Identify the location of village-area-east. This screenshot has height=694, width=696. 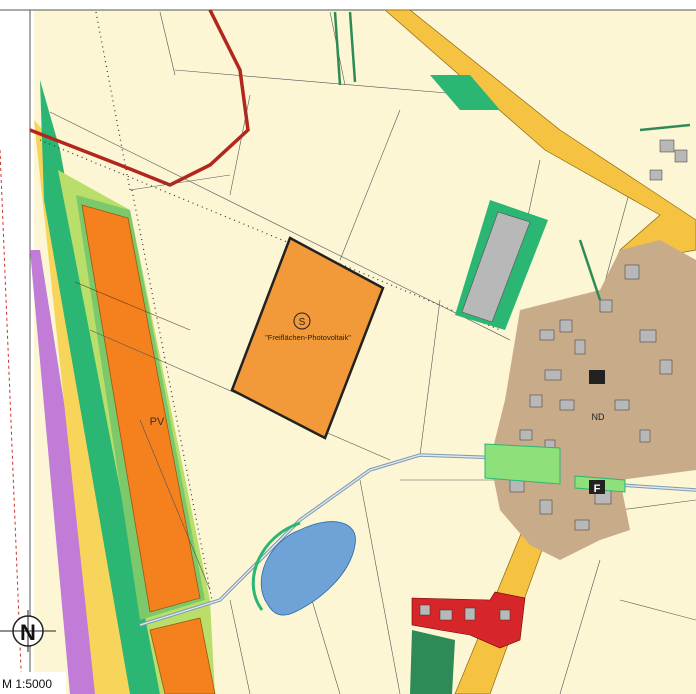
(668, 355).